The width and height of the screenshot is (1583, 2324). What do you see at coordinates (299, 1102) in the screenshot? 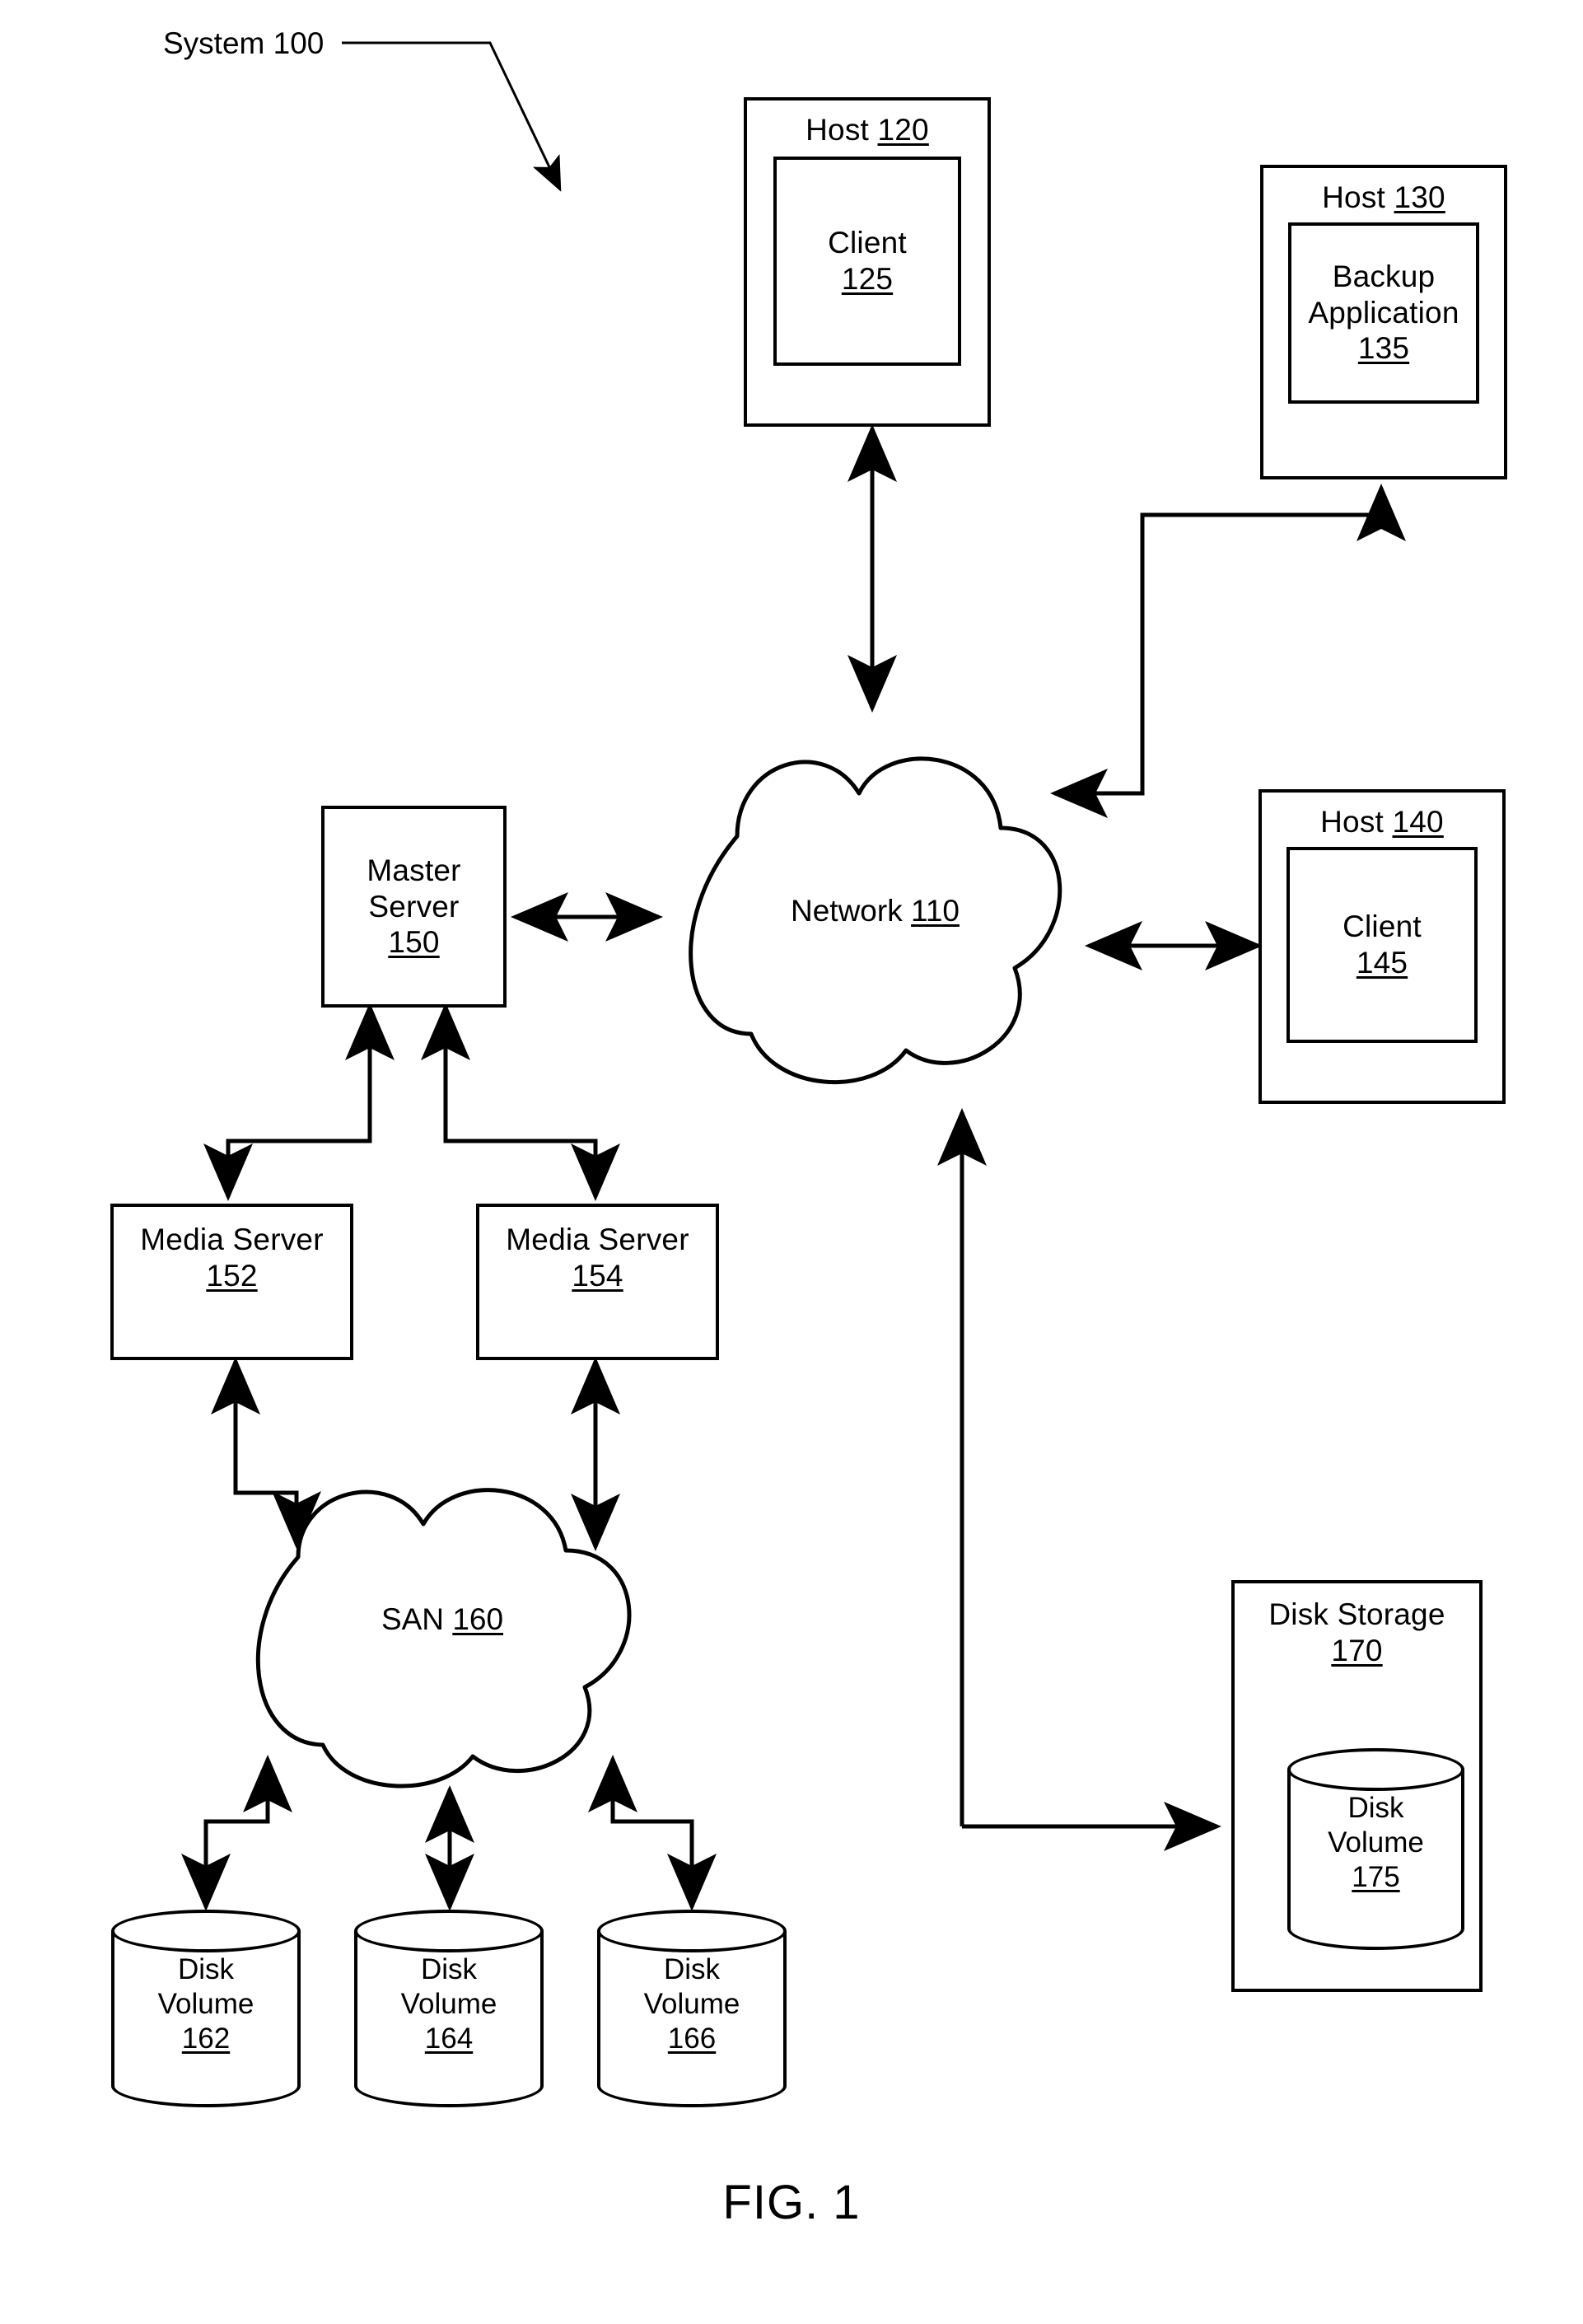
I see `connector-master-media152` at bounding box center [299, 1102].